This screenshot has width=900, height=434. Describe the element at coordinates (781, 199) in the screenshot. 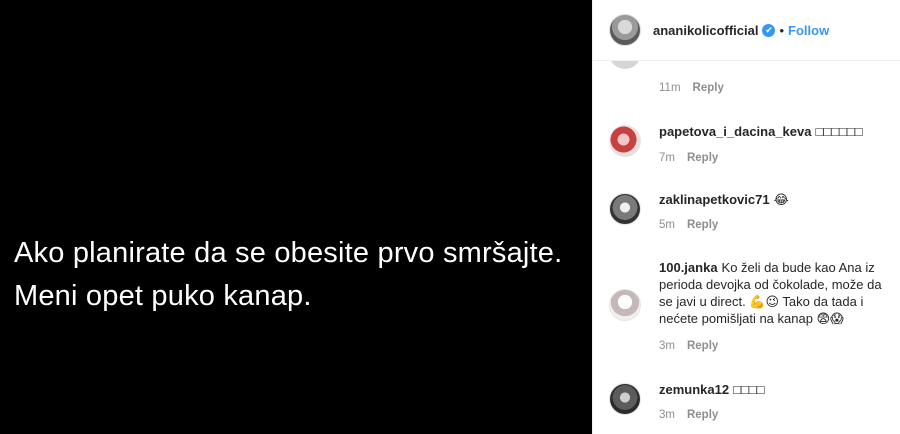

I see `comment-text: 😂` at that location.